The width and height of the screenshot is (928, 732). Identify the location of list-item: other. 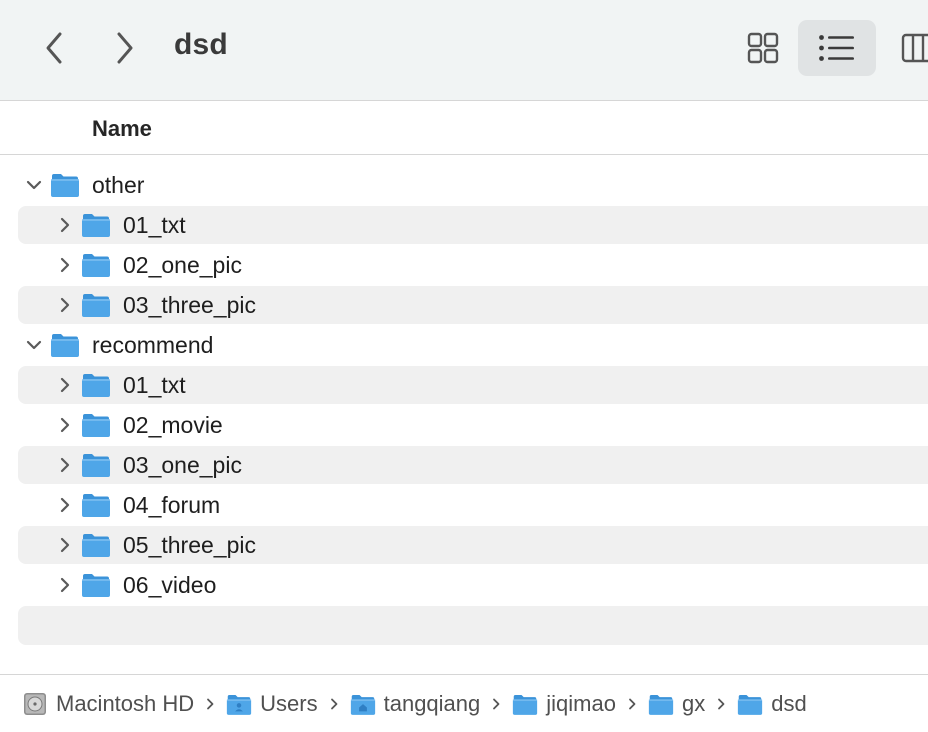
(464, 185).